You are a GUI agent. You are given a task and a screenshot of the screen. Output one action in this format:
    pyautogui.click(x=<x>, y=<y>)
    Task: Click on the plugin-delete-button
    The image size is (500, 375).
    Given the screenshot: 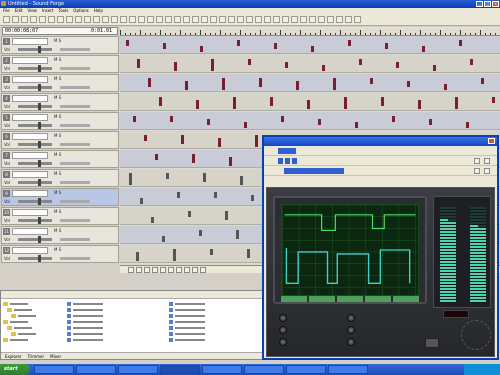 What is the action you would take?
    pyautogui.click(x=487, y=161)
    